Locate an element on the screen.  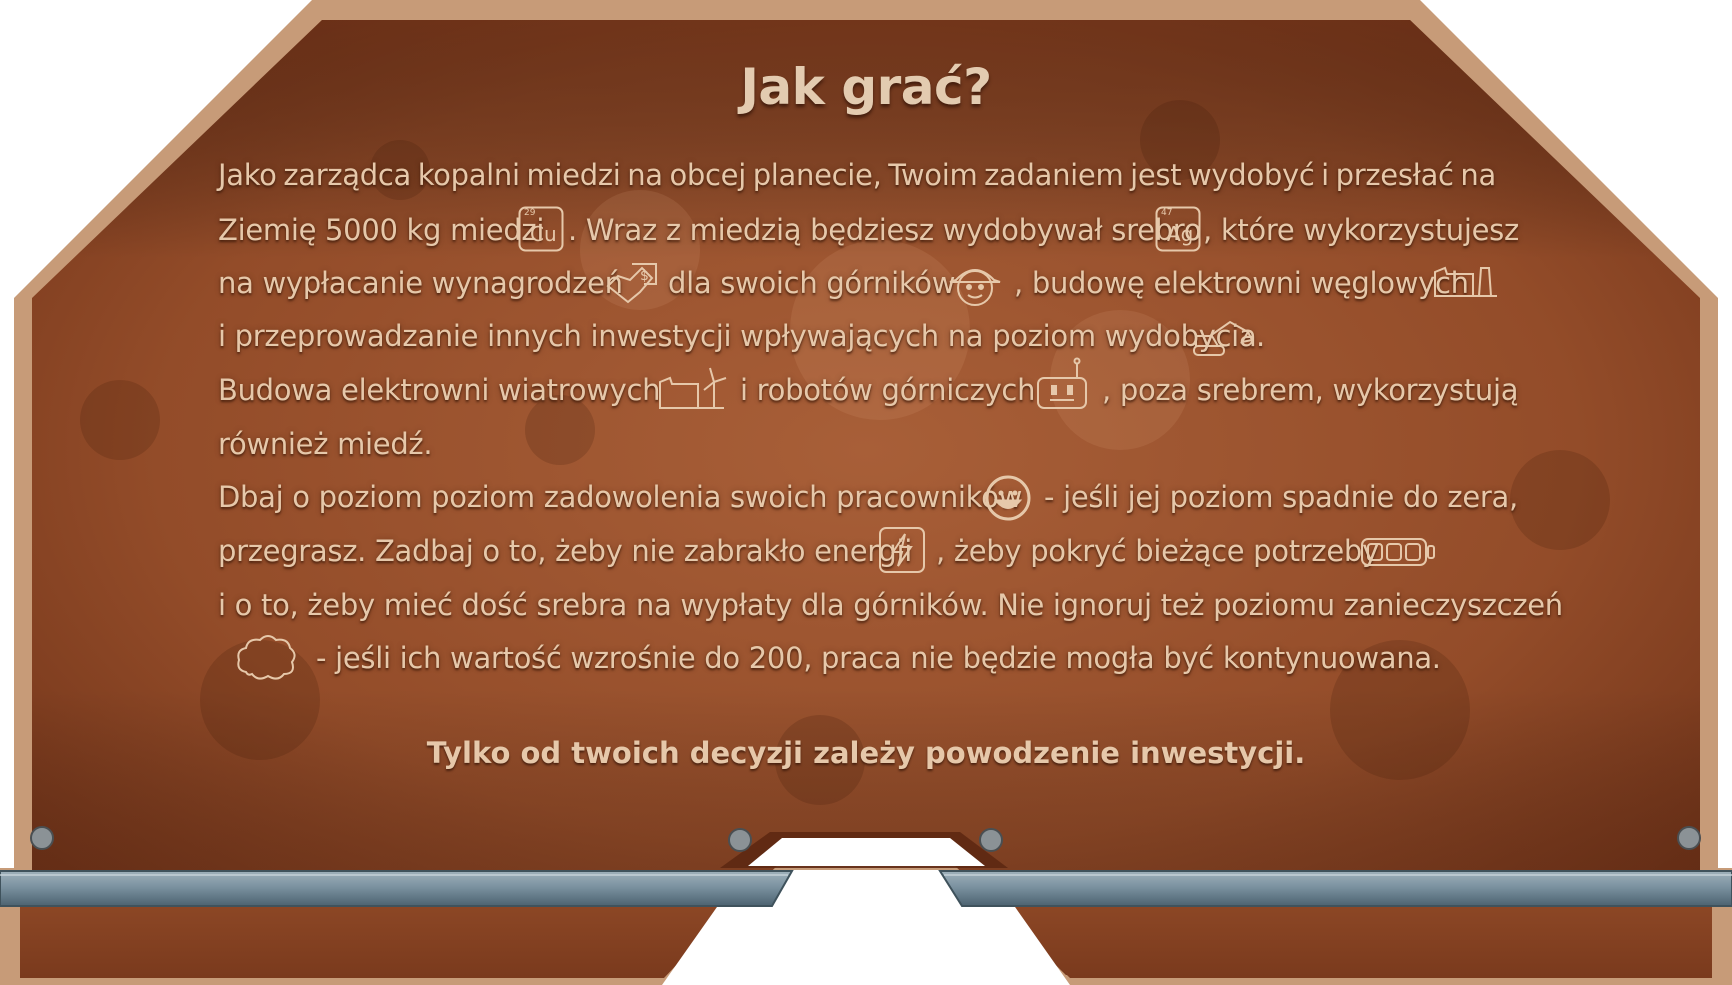
paragraph-line-2a: Ziemię 5000 kg miedzi is located at coordinates (381, 230).